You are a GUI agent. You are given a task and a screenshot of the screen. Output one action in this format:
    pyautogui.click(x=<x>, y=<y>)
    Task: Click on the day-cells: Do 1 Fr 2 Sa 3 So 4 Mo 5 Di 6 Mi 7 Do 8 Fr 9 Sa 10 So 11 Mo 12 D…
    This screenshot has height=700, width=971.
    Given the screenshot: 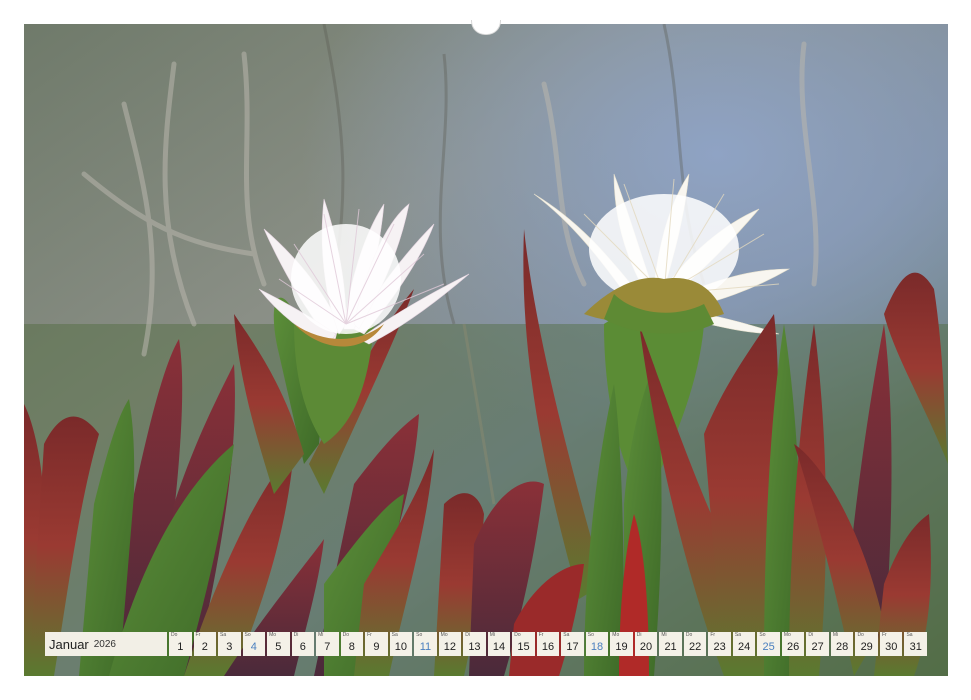 What is the action you would take?
    pyautogui.click(x=548, y=644)
    